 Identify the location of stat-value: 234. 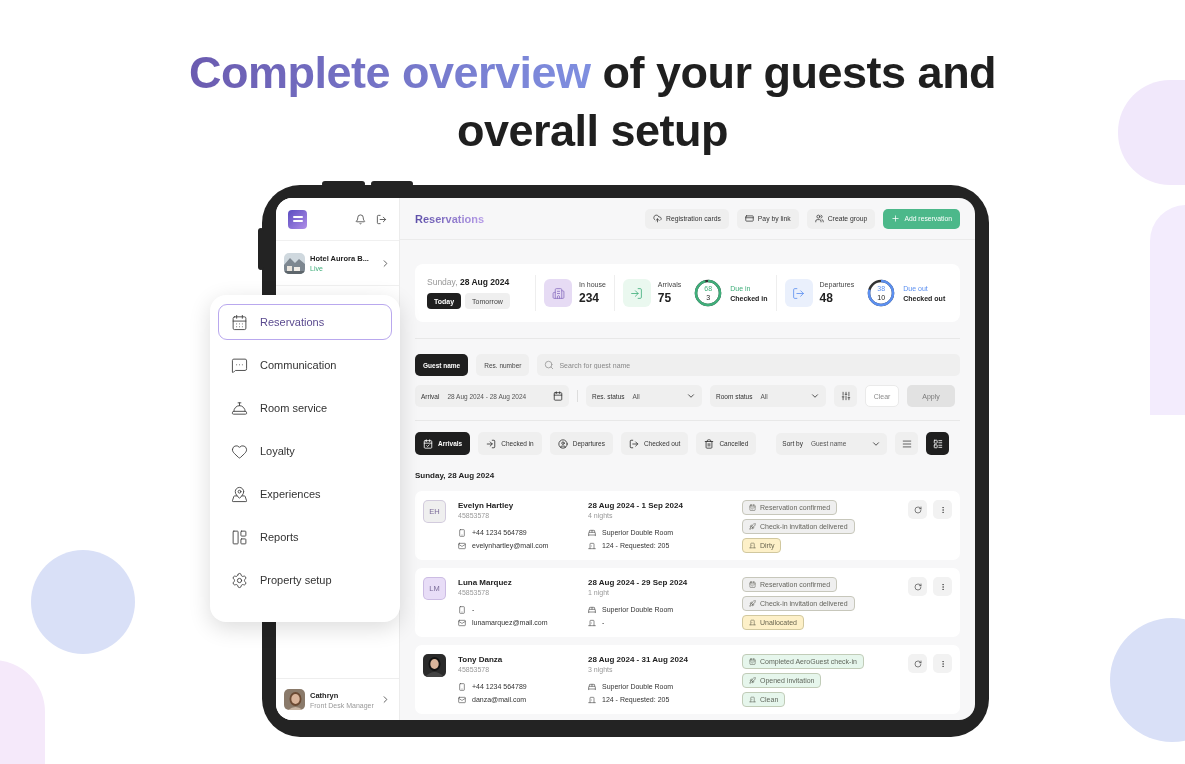
(590, 298).